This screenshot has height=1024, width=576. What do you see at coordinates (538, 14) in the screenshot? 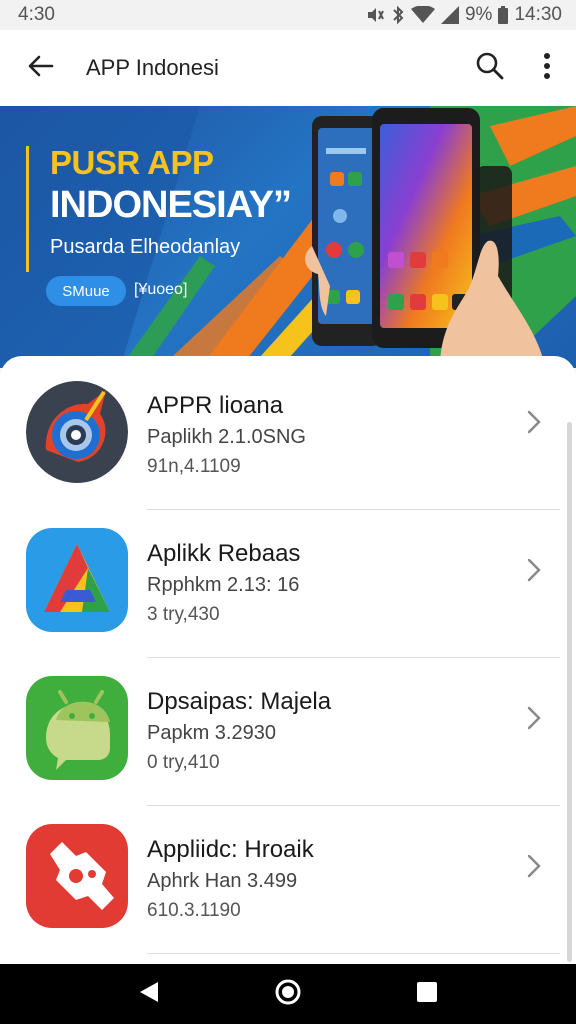
I see `status-time-right: 14:30` at bounding box center [538, 14].